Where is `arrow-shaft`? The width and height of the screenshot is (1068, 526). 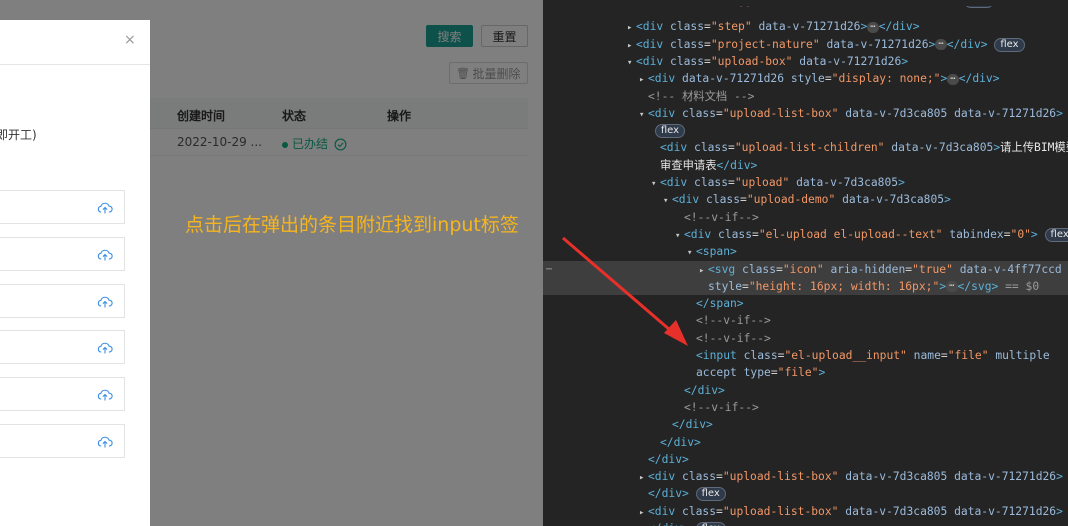 arrow-shaft is located at coordinates (620, 287).